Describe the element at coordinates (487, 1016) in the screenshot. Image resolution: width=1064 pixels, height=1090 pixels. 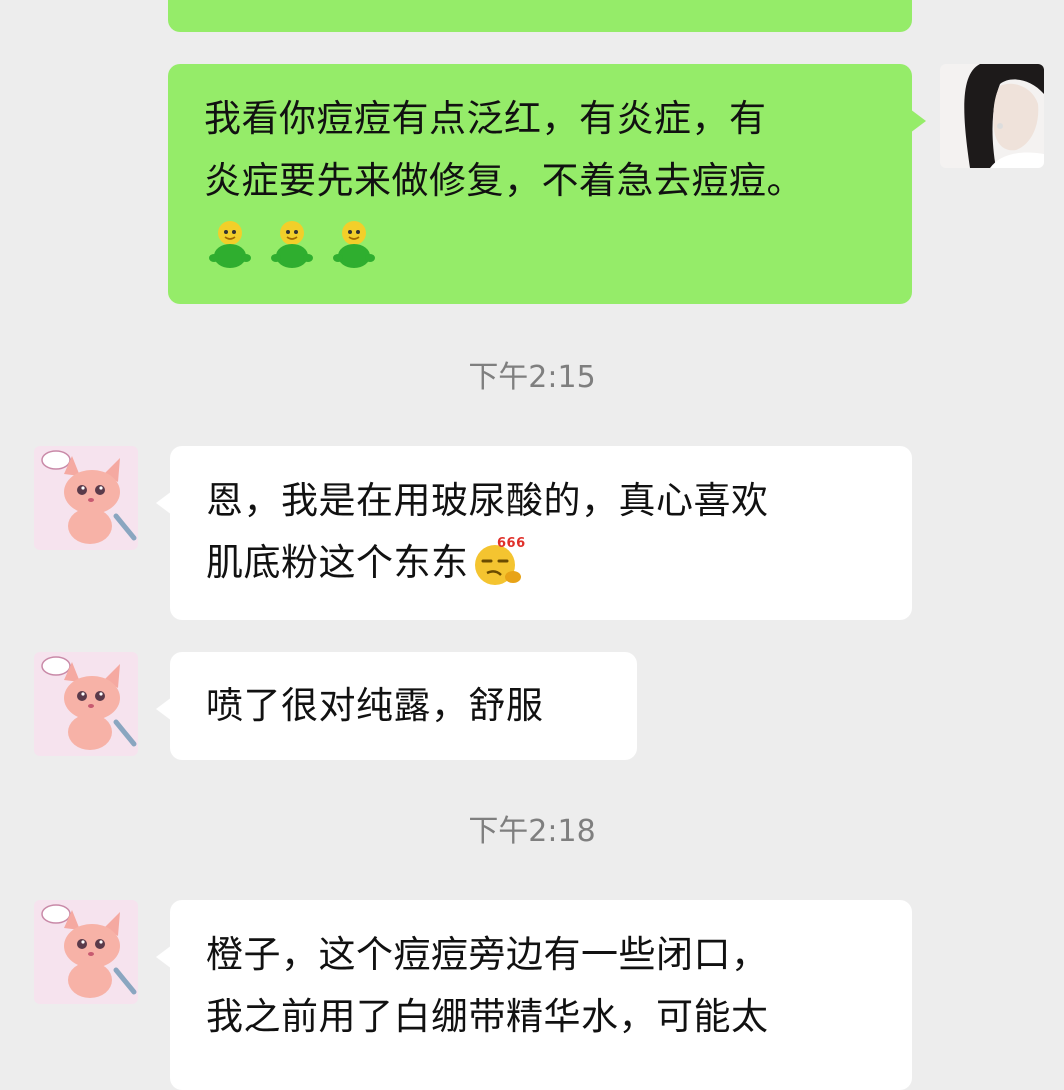
I see `message-text-line: 我之前用了白绷带精华水，可能太` at that location.